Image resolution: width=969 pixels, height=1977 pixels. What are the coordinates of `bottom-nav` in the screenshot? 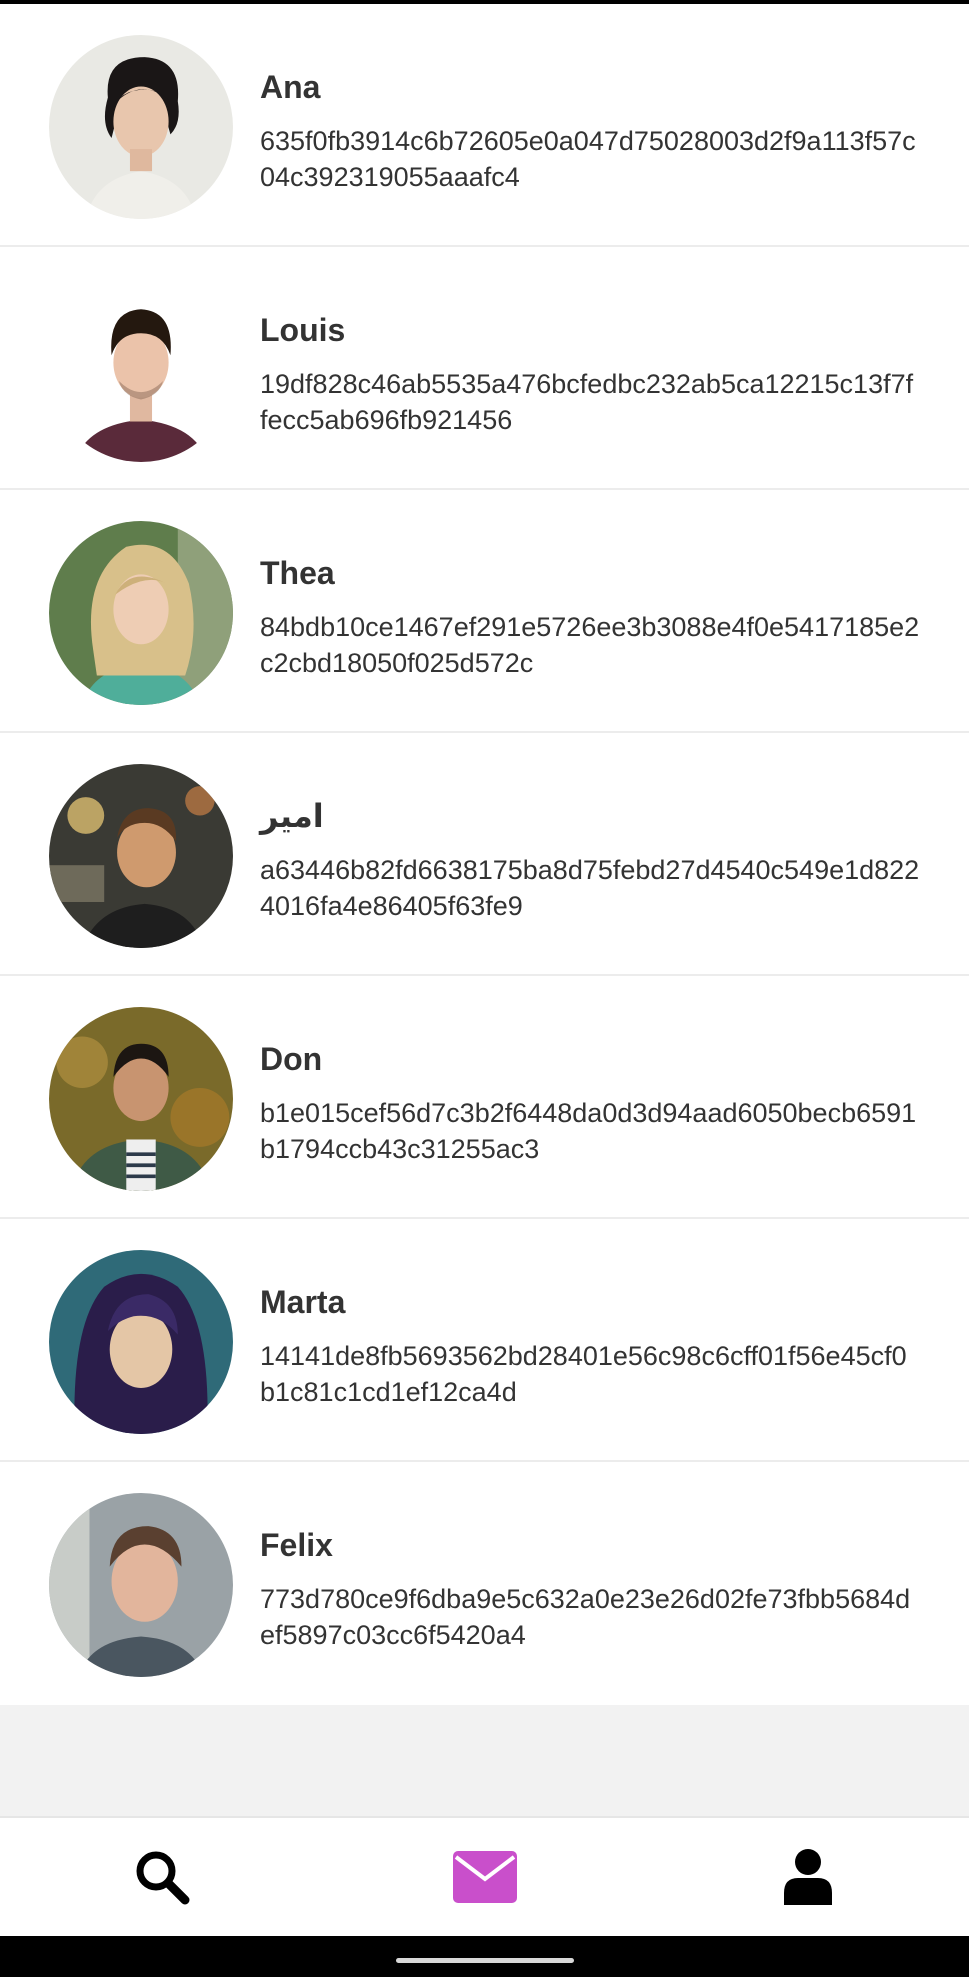 It's located at (484, 1876).